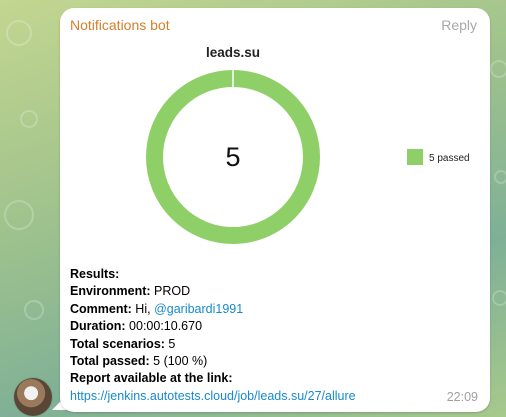  I want to click on duration-line: Duration: 00:00:10.670, so click(270, 326).